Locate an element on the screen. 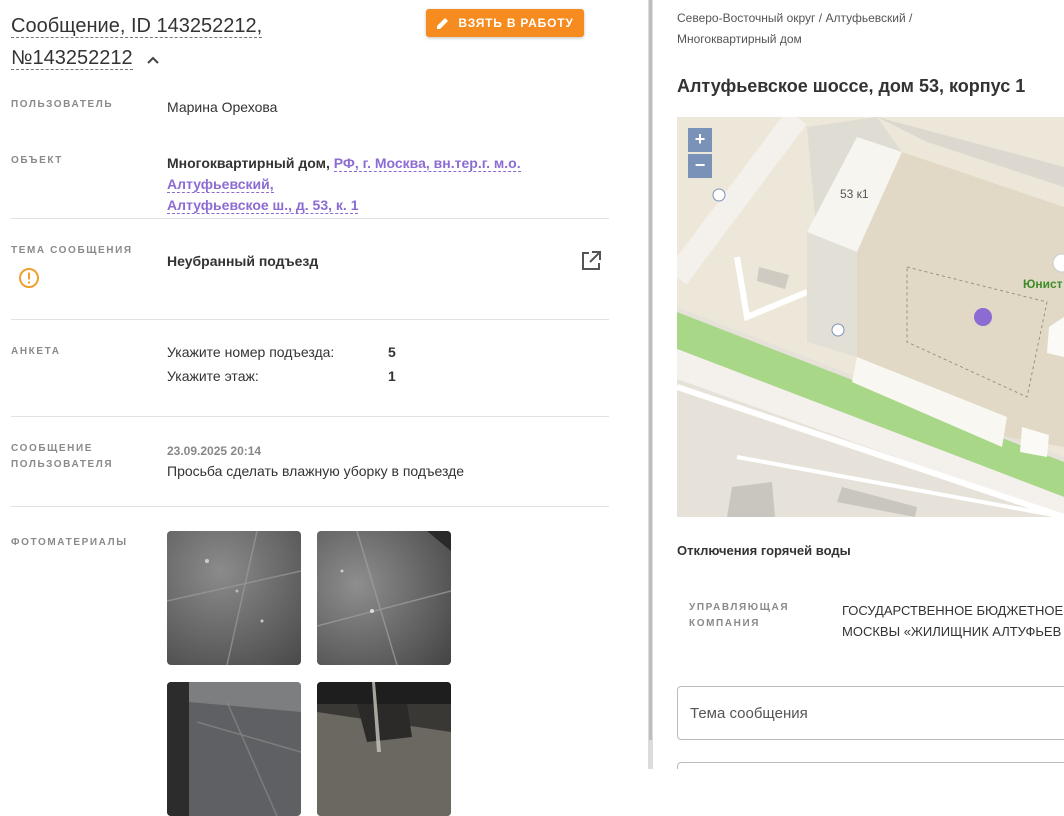 Image resolution: width=1064 pixels, height=816 pixels. message-title: Сообщение, ID 143252212, №143252212 is located at coordinates (156, 42).